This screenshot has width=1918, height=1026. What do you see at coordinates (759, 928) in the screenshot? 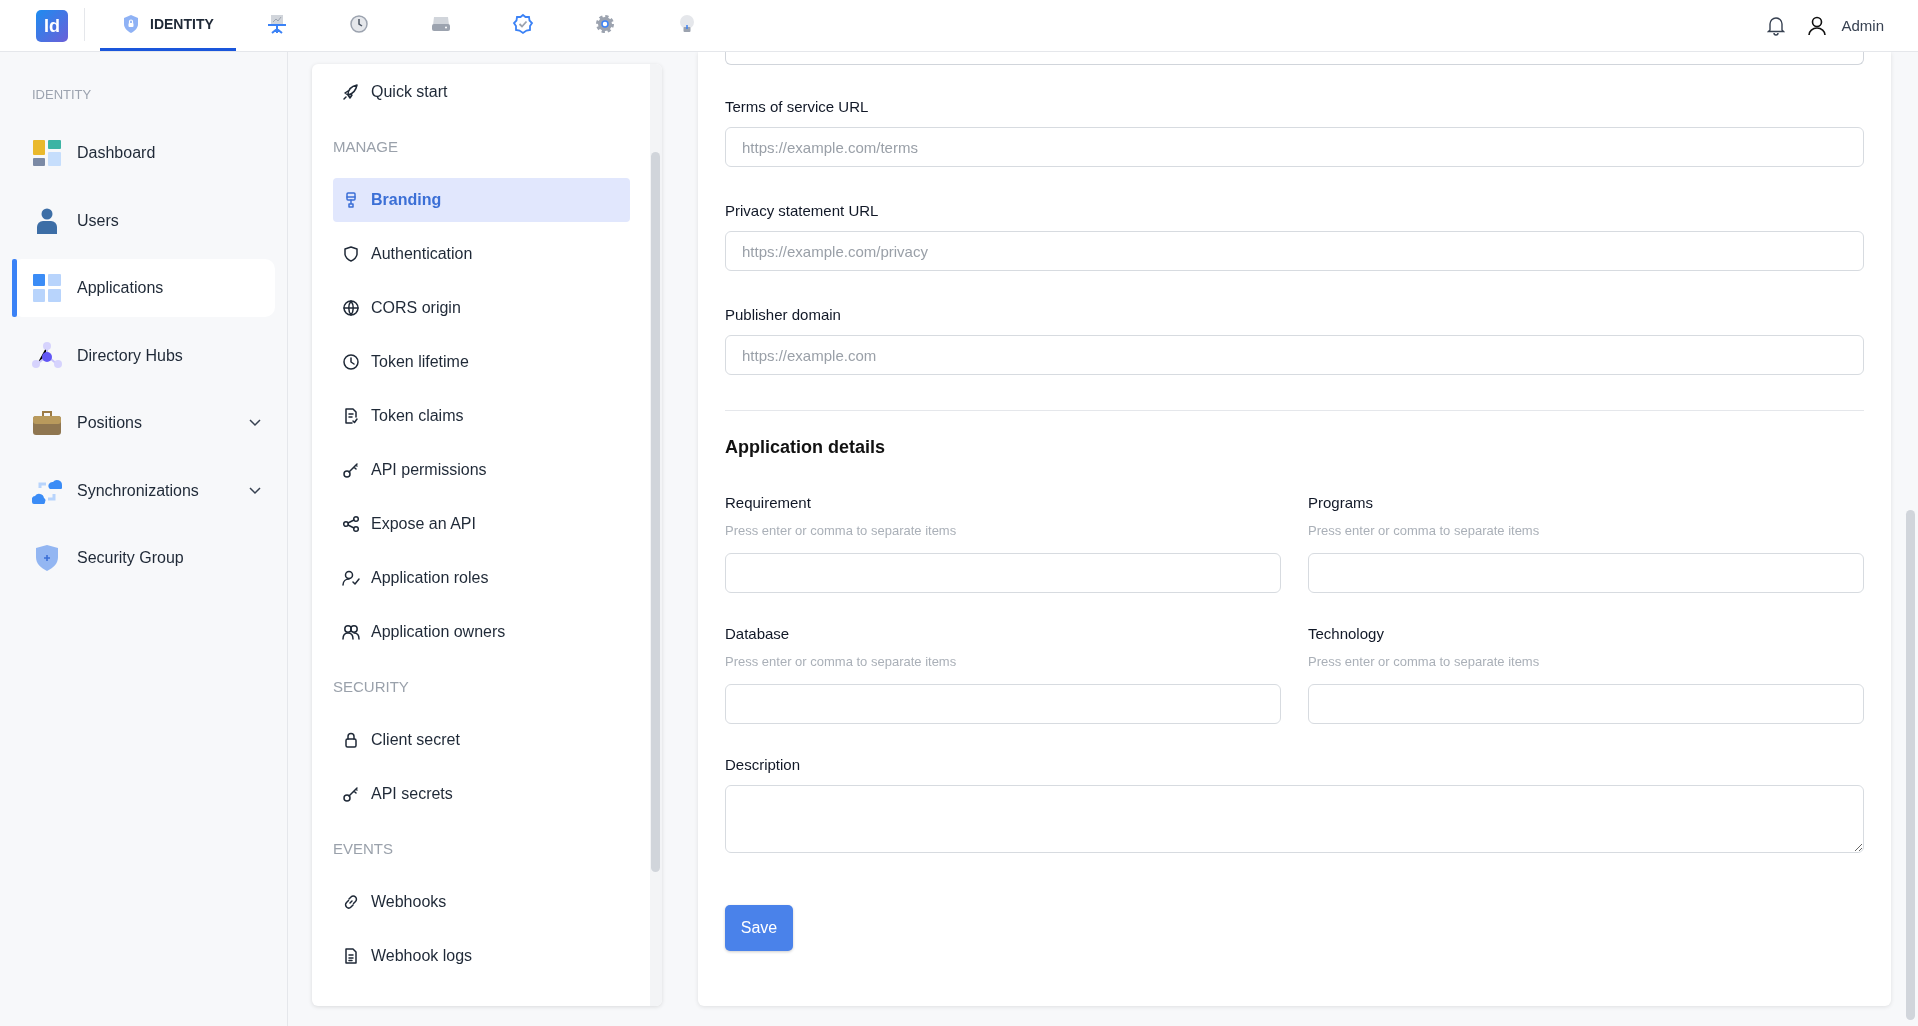
I see `save-button: Save` at bounding box center [759, 928].